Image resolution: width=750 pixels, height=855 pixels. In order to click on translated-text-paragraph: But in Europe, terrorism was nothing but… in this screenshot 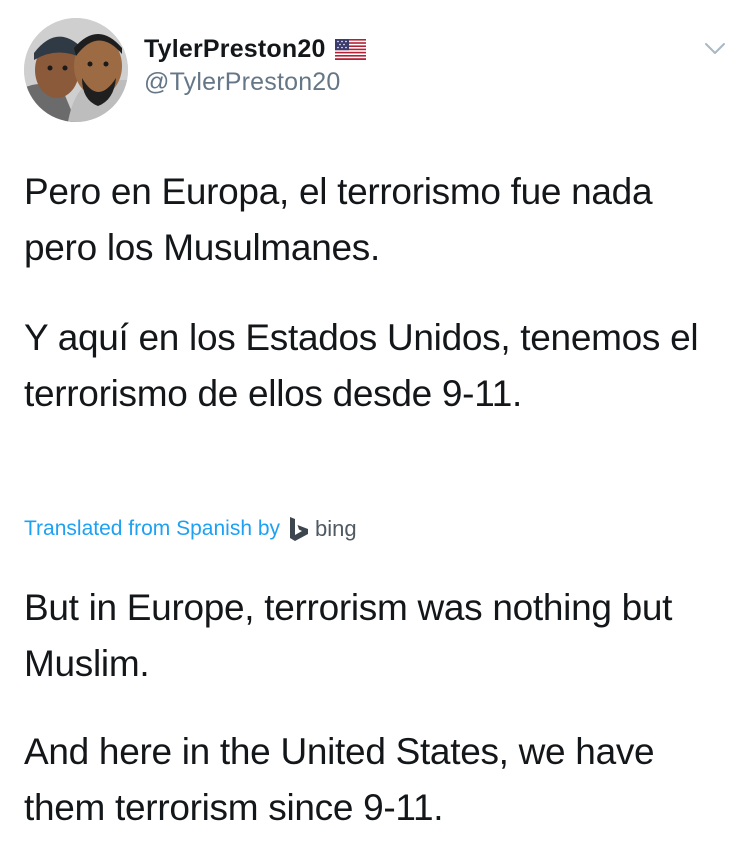, I will do `click(348, 635)`.